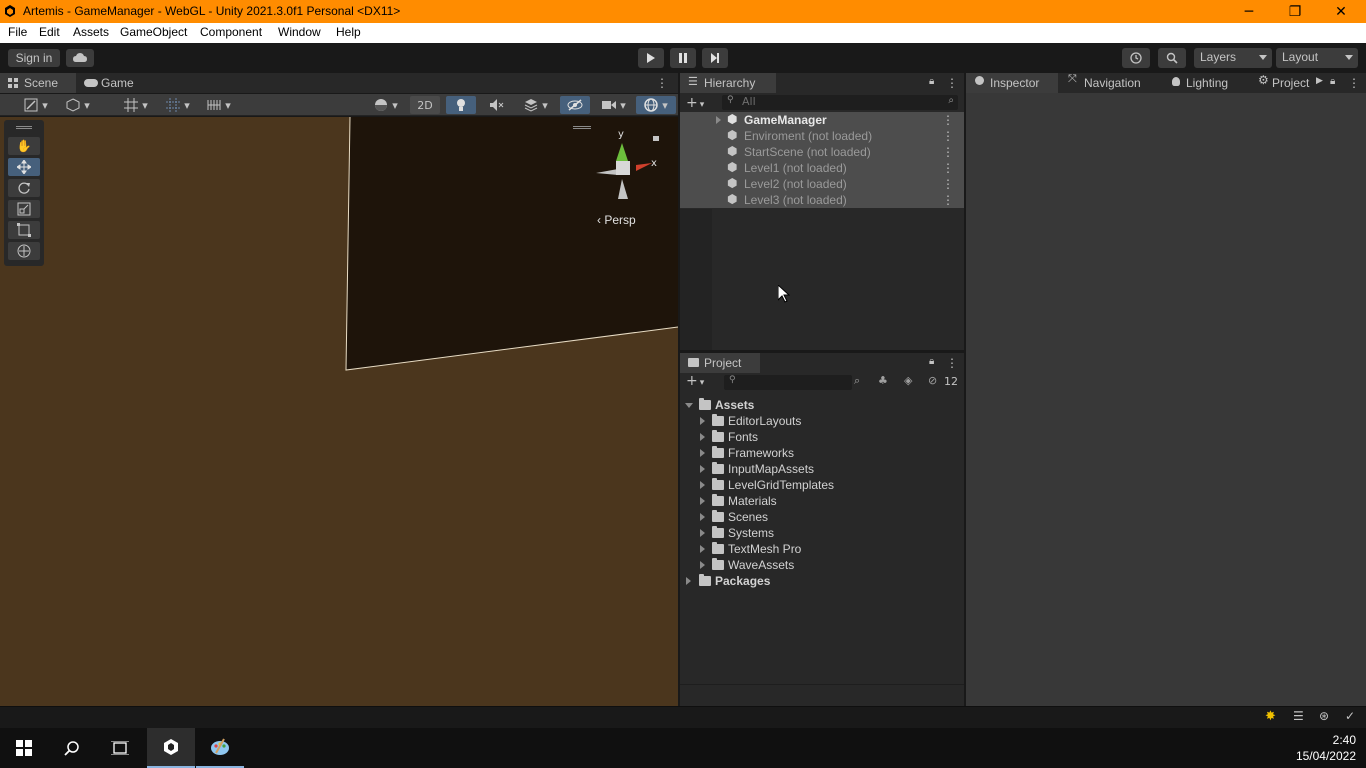 The width and height of the screenshot is (1366, 768). I want to click on project-folder-row: Fonts, so click(822, 437).